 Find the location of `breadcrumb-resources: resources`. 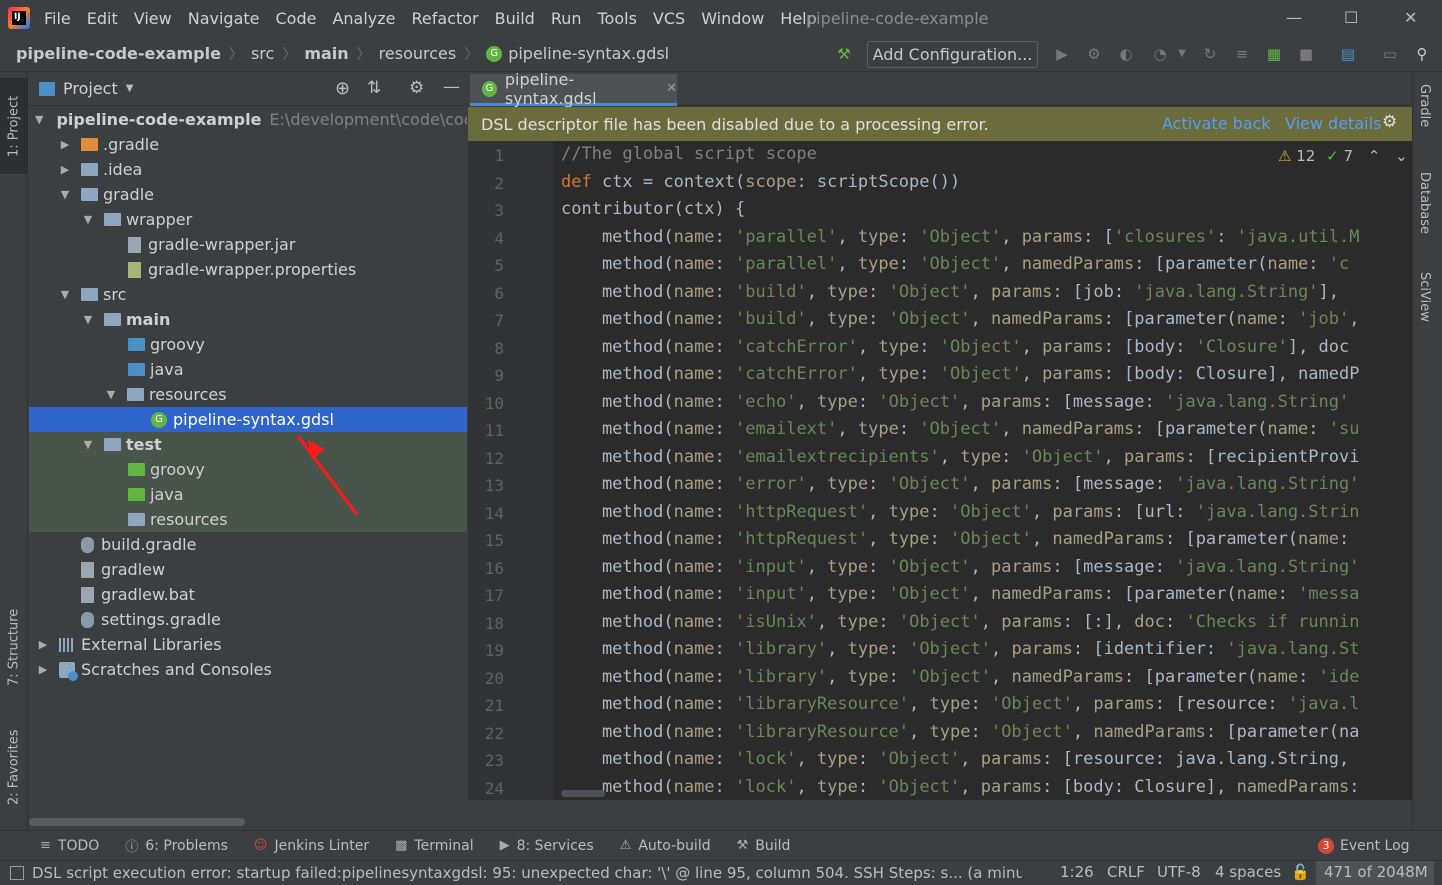

breadcrumb-resources: resources is located at coordinates (418, 53).